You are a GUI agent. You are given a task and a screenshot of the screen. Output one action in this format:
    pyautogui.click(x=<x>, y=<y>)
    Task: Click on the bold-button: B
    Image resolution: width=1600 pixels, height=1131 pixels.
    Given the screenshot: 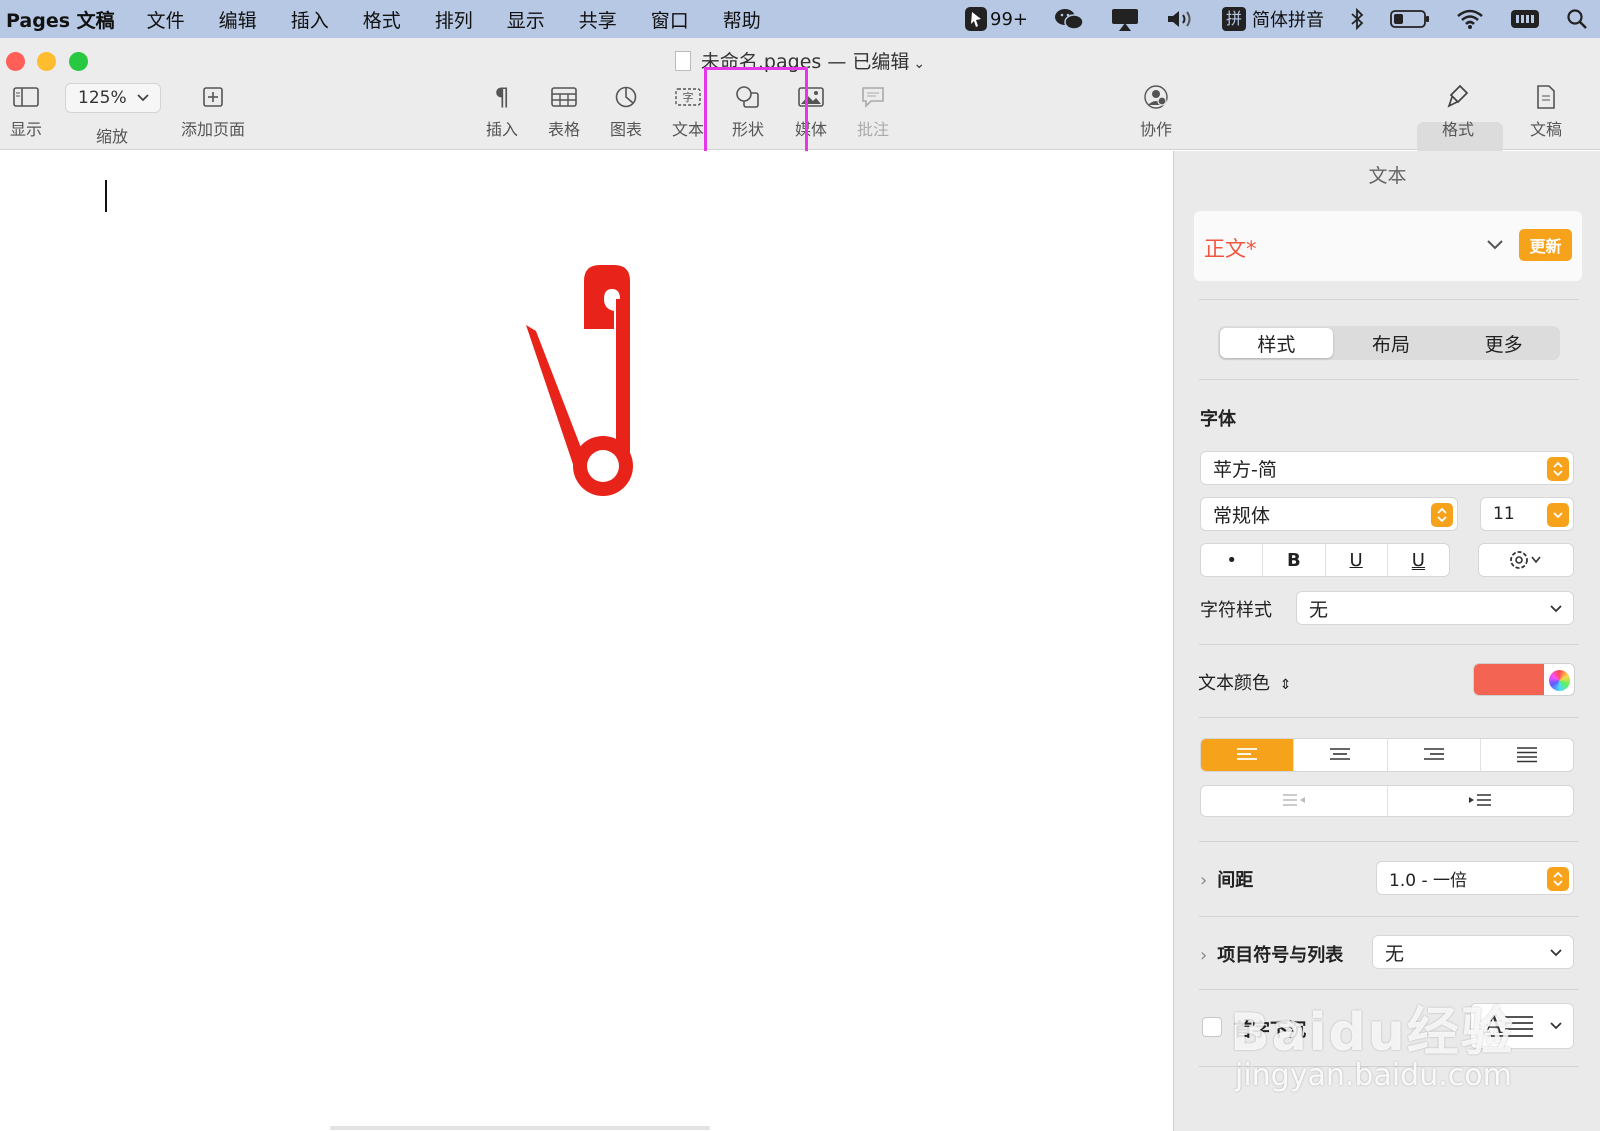 What is the action you would take?
    pyautogui.click(x=1294, y=560)
    